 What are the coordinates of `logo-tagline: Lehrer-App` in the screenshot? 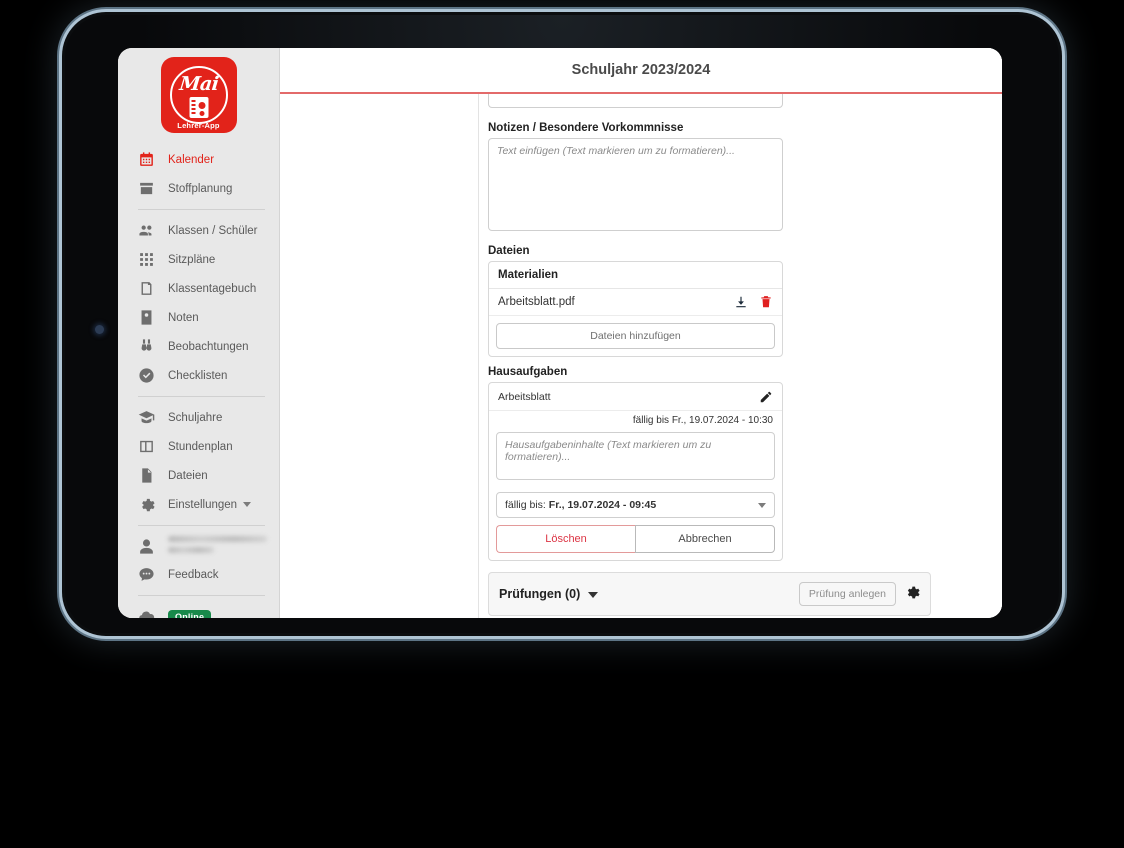 It's located at (198, 125).